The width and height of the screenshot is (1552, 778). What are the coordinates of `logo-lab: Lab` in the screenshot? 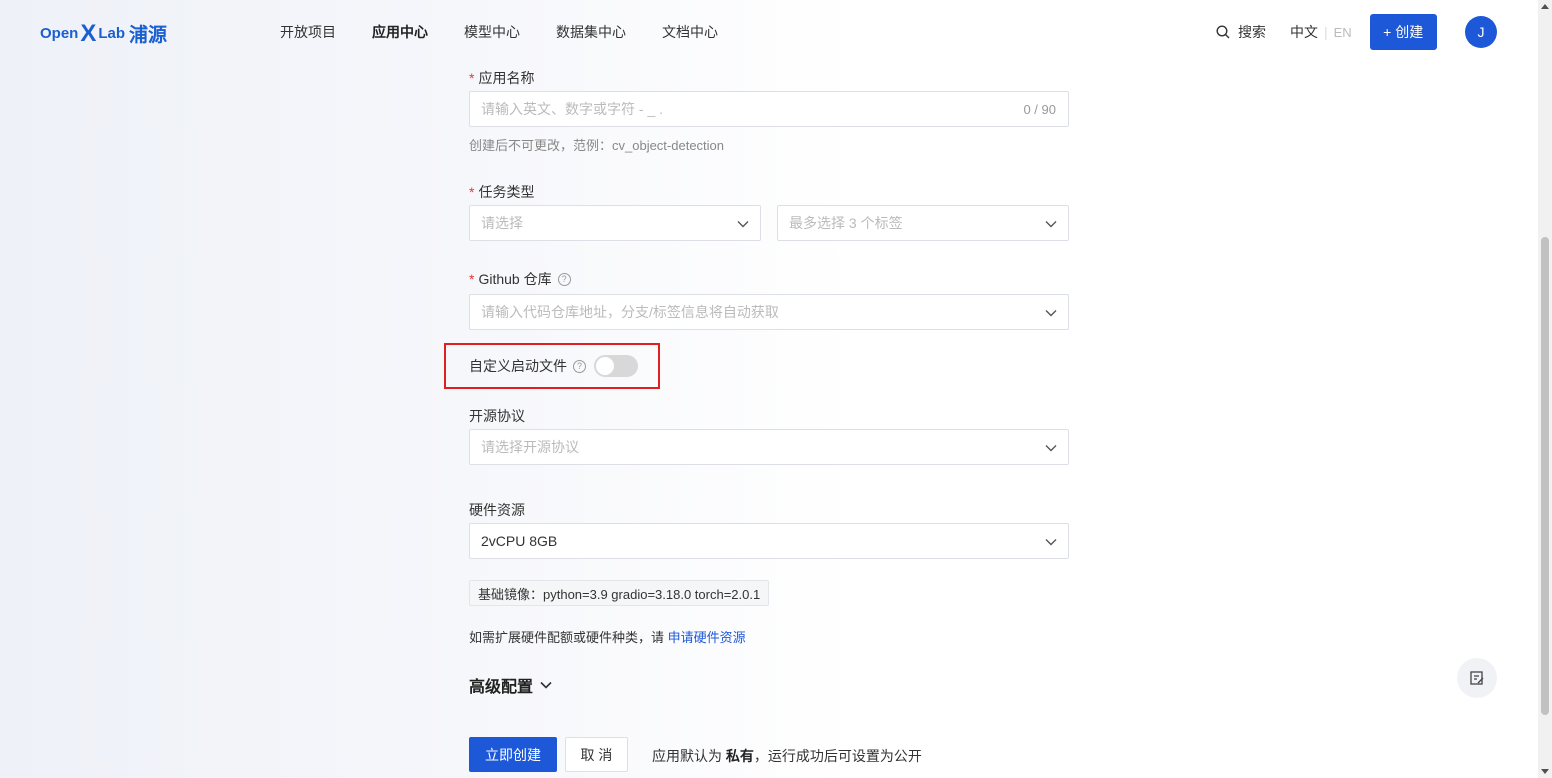 It's located at (112, 33).